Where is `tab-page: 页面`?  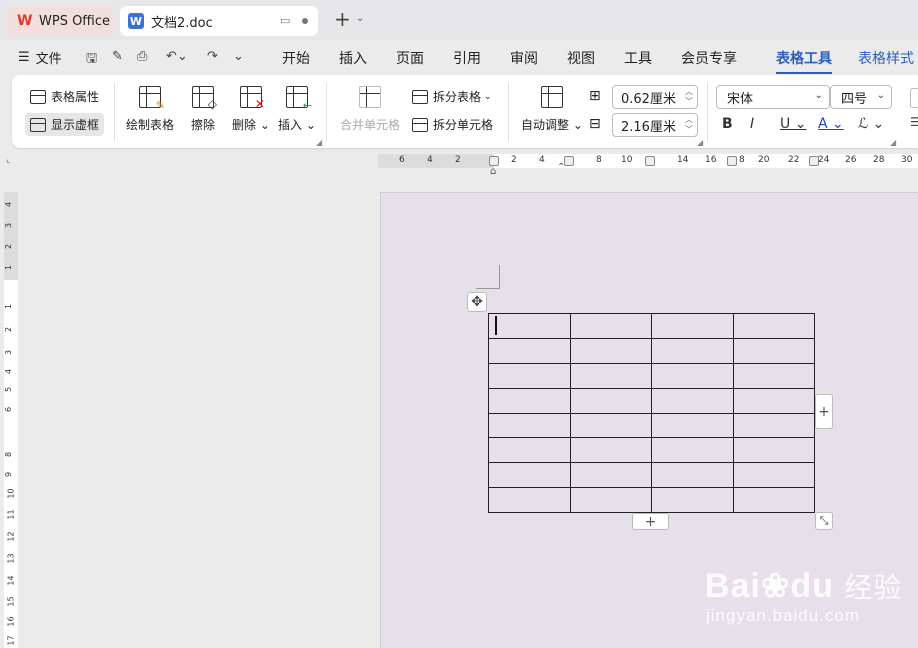
tab-page: 页面 is located at coordinates (410, 58).